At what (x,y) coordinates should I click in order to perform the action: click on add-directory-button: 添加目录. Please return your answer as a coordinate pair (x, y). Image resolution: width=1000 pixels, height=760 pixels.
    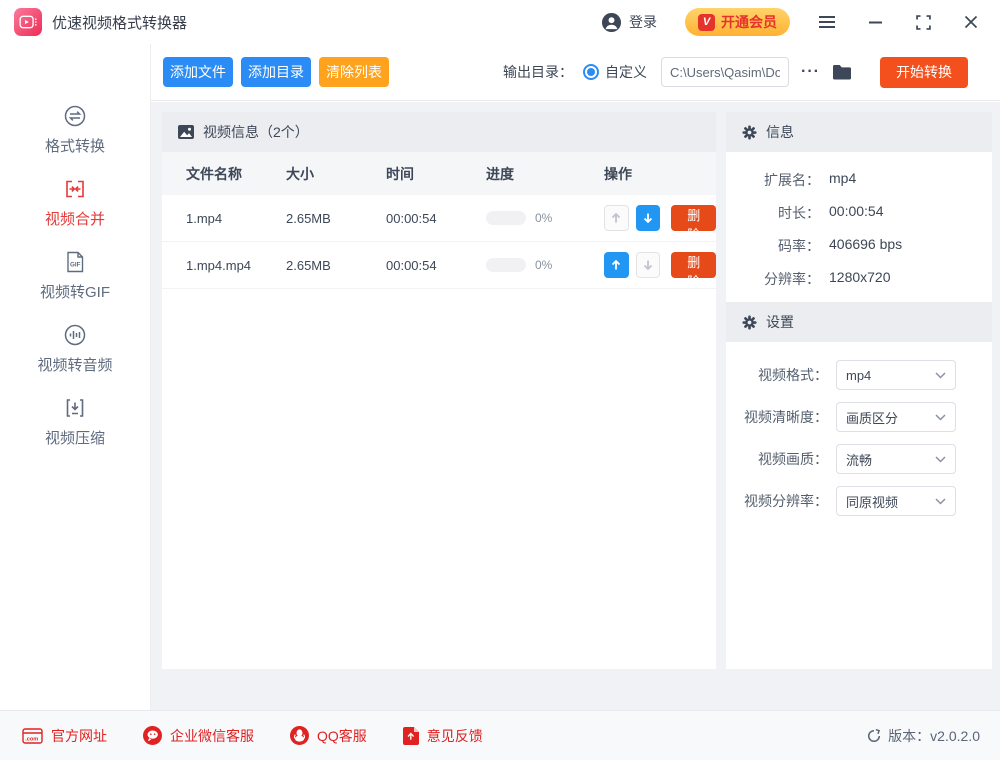
    Looking at the image, I should click on (276, 72).